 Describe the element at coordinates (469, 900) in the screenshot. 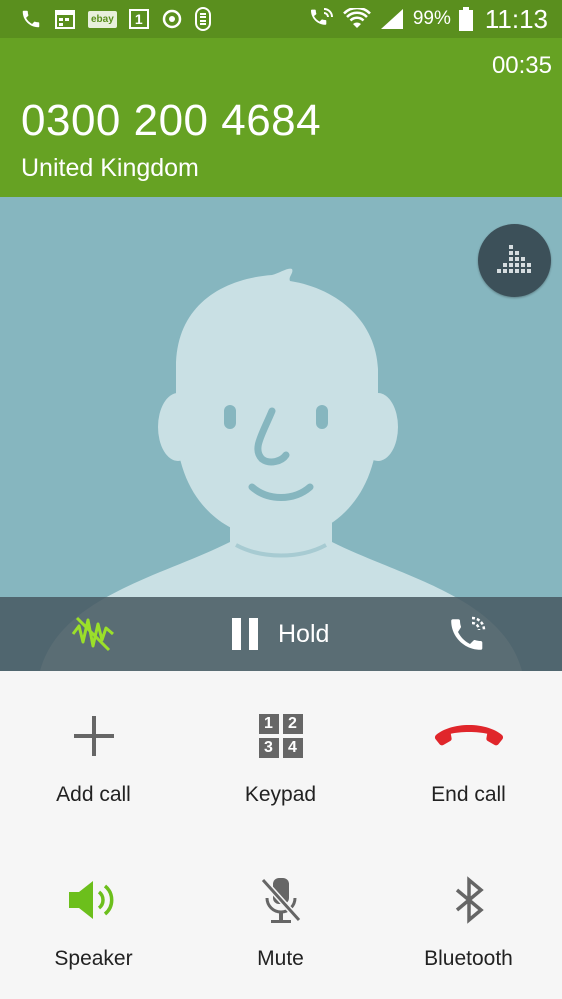

I see `bluetooth-icon` at that location.